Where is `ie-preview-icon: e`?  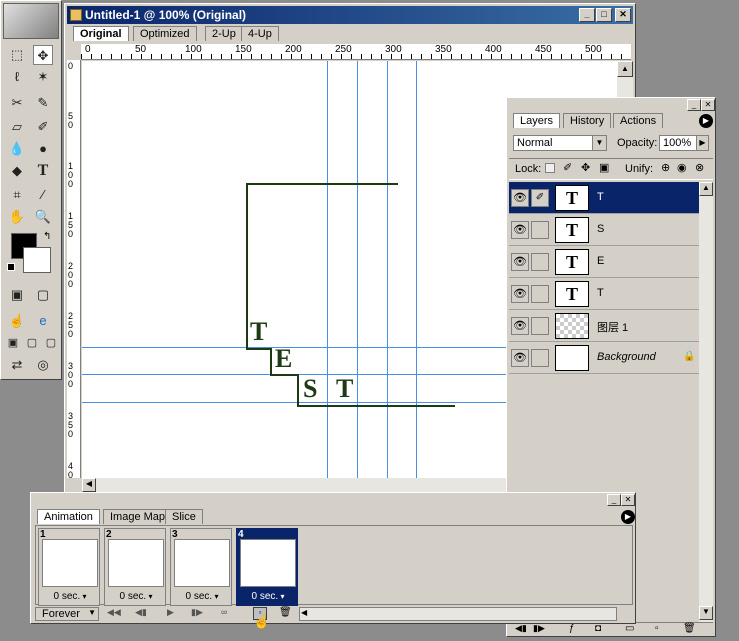 ie-preview-icon: e is located at coordinates (43, 321).